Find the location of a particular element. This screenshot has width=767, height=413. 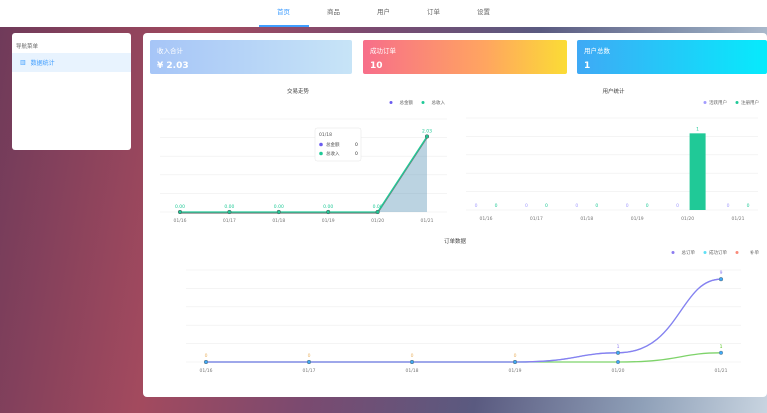

chart-icon: ▥ is located at coordinates (23, 62).